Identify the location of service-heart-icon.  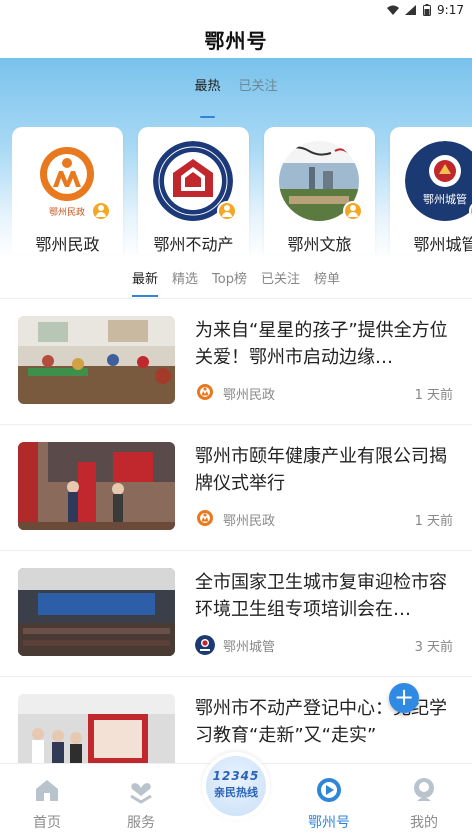
(141, 793).